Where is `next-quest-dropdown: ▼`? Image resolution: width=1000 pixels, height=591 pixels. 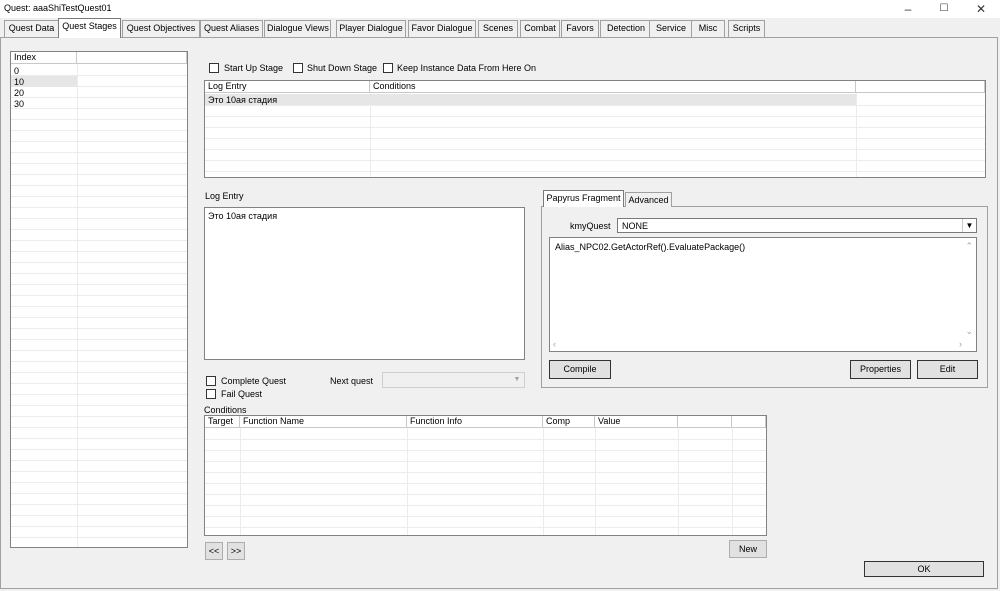 next-quest-dropdown: ▼ is located at coordinates (453, 380).